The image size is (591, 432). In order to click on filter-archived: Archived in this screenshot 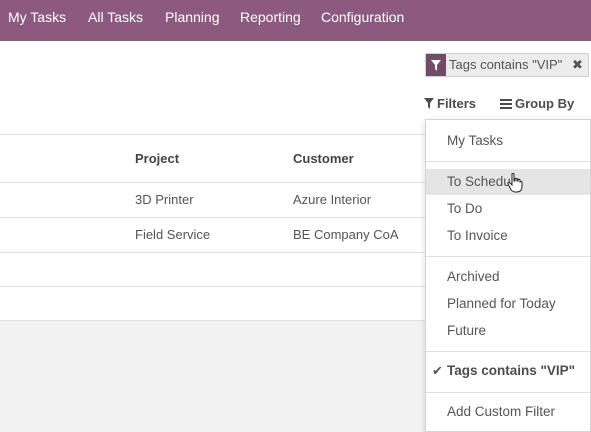, I will do `click(508, 277)`.